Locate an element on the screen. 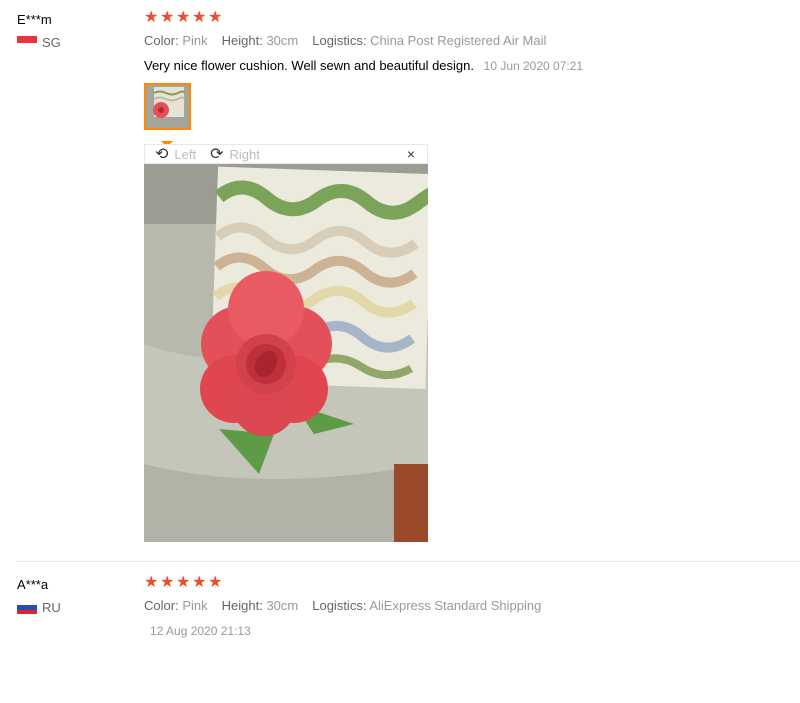  ru-flag-icon is located at coordinates (27, 607).